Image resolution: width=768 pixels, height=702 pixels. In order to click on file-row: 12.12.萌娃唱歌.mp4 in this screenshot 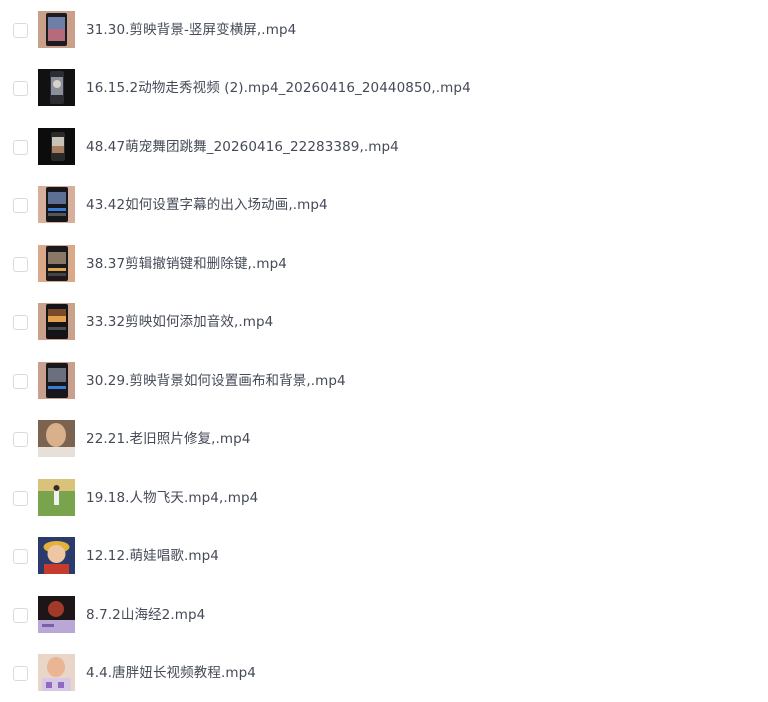, I will do `click(384, 556)`.